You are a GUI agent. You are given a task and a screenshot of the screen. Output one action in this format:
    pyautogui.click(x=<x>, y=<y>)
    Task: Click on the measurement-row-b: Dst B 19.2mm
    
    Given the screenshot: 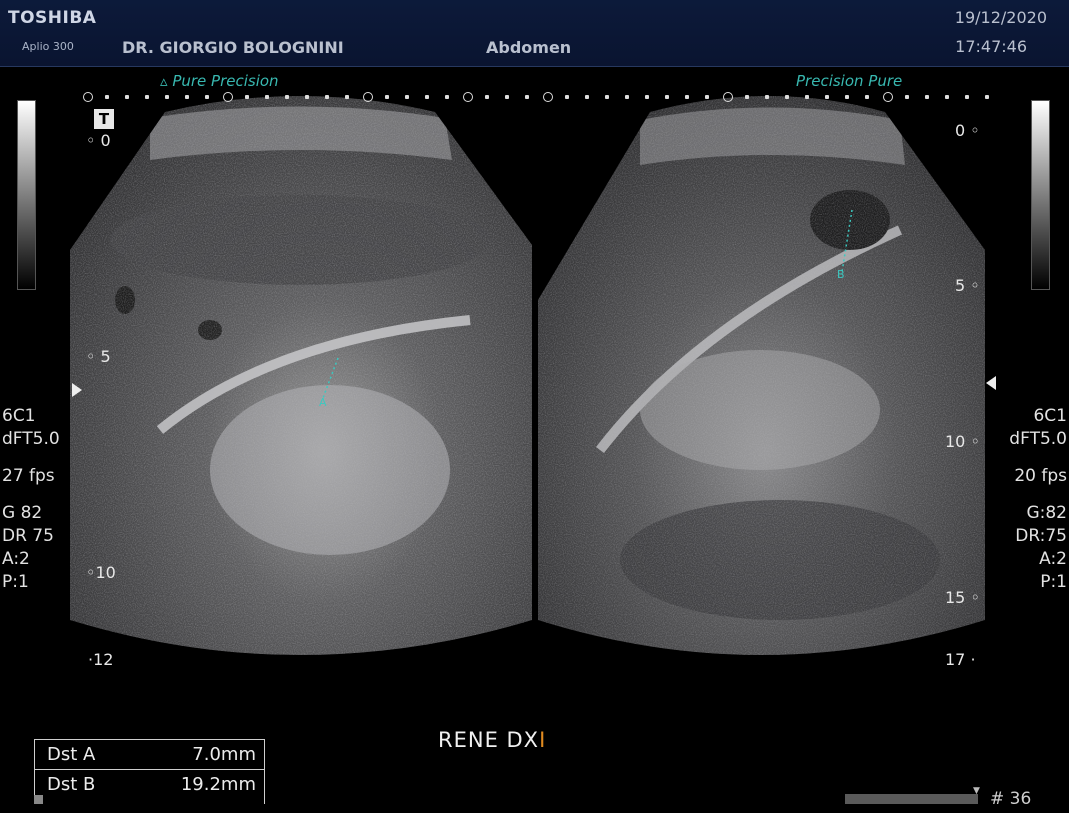 What is the action you would take?
    pyautogui.click(x=149, y=784)
    